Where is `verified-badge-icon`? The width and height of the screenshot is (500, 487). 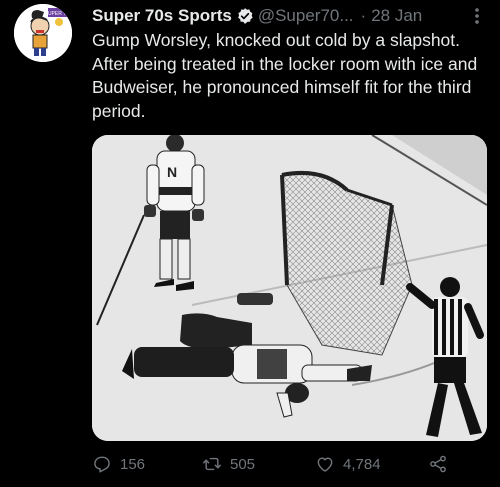
verified-badge-icon is located at coordinates (245, 16).